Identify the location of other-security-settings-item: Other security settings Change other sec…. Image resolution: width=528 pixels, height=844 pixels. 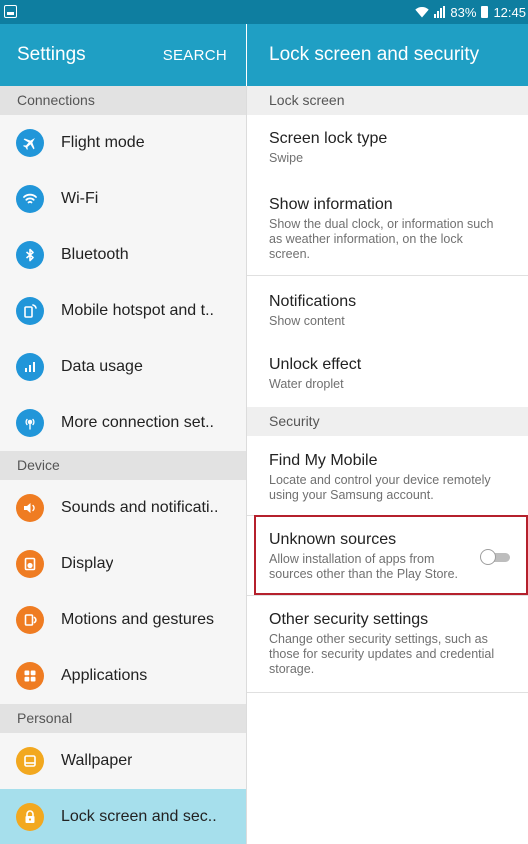
(387, 644).